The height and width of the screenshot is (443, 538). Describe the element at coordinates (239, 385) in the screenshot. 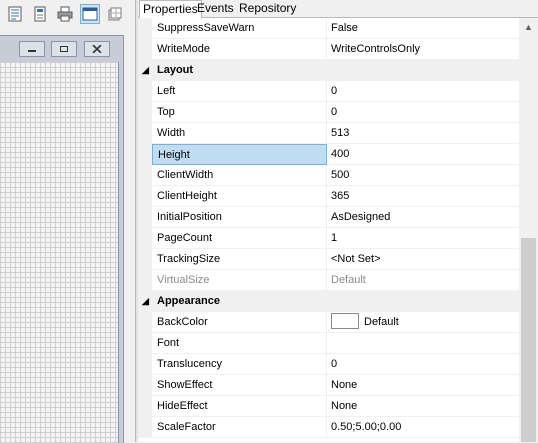

I see `property-name: ShowEffect` at that location.